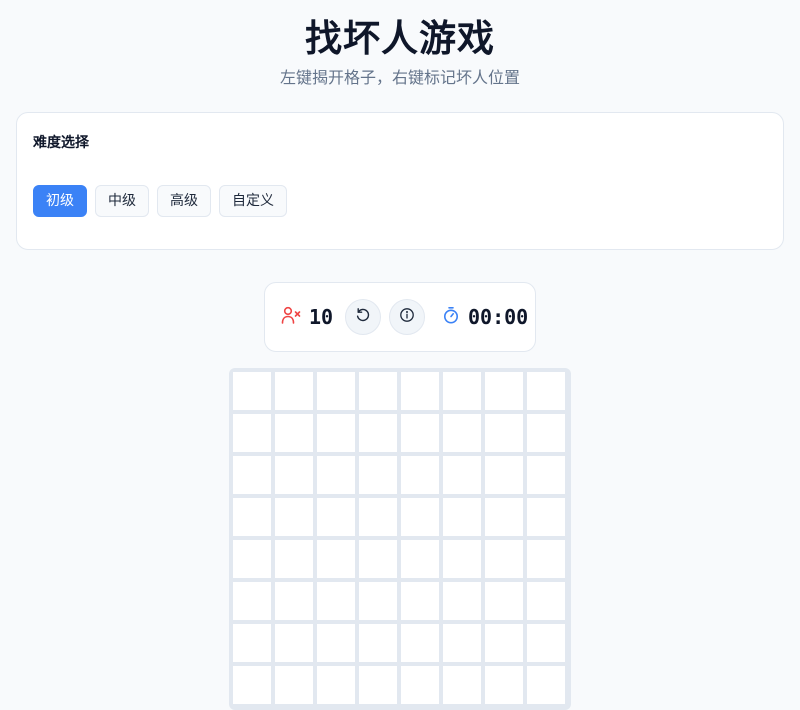 The height and width of the screenshot is (710, 800). What do you see at coordinates (399, 77) in the screenshot?
I see `page-subtitle: 左键揭开格子，右键标记坏人位置` at bounding box center [399, 77].